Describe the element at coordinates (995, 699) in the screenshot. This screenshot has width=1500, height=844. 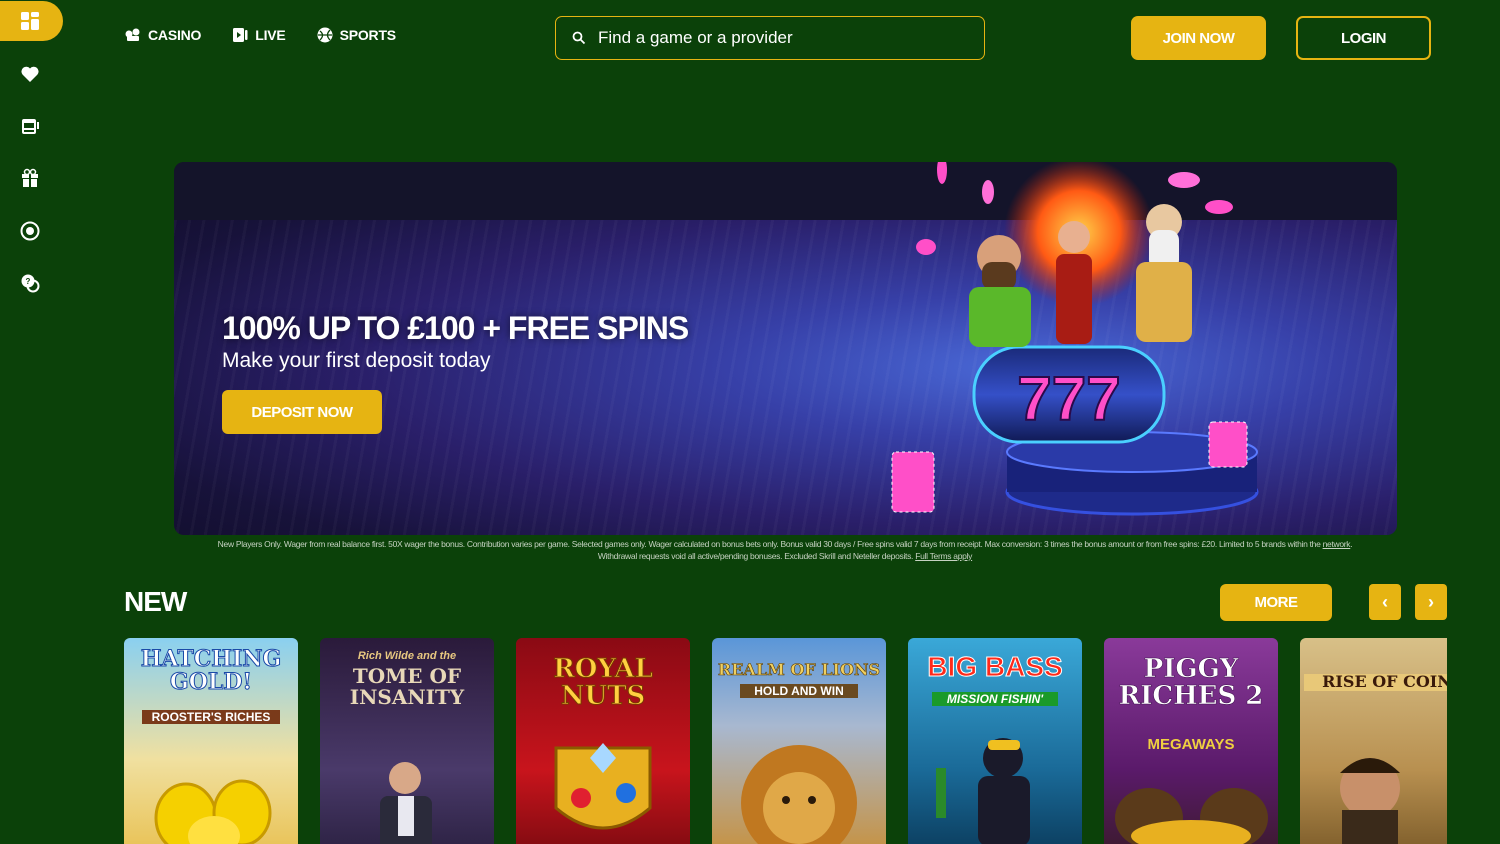
I see `game-subtitle: MISSION FISHIN'` at that location.